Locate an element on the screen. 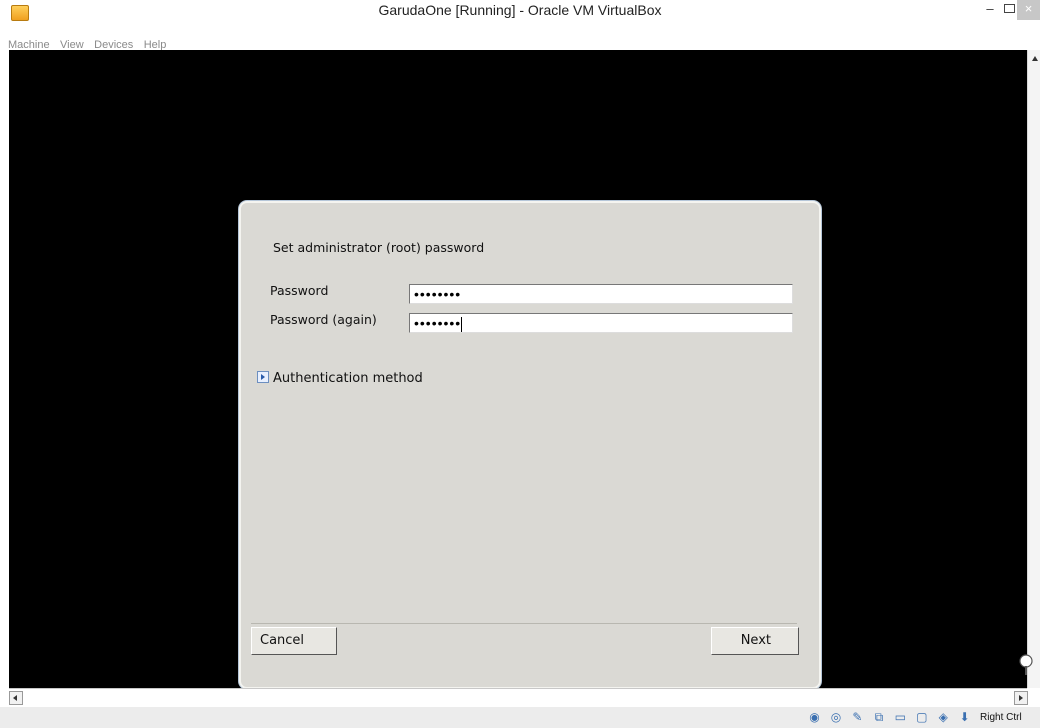 This screenshot has height=728, width=1040. vertical-scrollbar is located at coordinates (1033, 369).